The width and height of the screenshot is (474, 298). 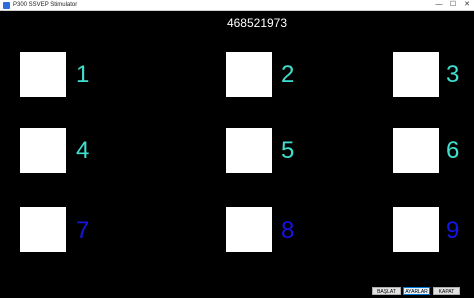 What do you see at coordinates (83, 150) in the screenshot?
I see `stimulus-label-4: 4` at bounding box center [83, 150].